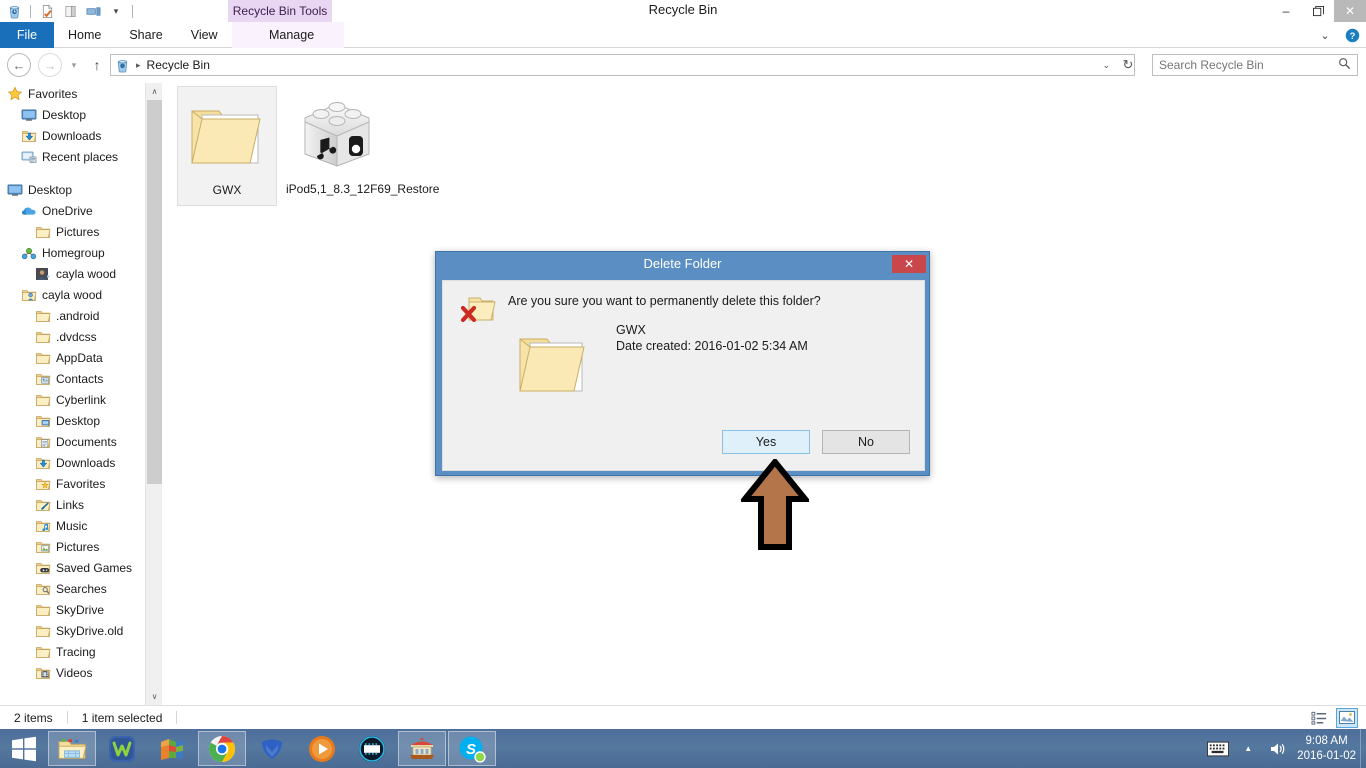 This screenshot has height=768, width=1366. I want to click on sidebar-item-cyberlink: Cyberlink, so click(72, 399).